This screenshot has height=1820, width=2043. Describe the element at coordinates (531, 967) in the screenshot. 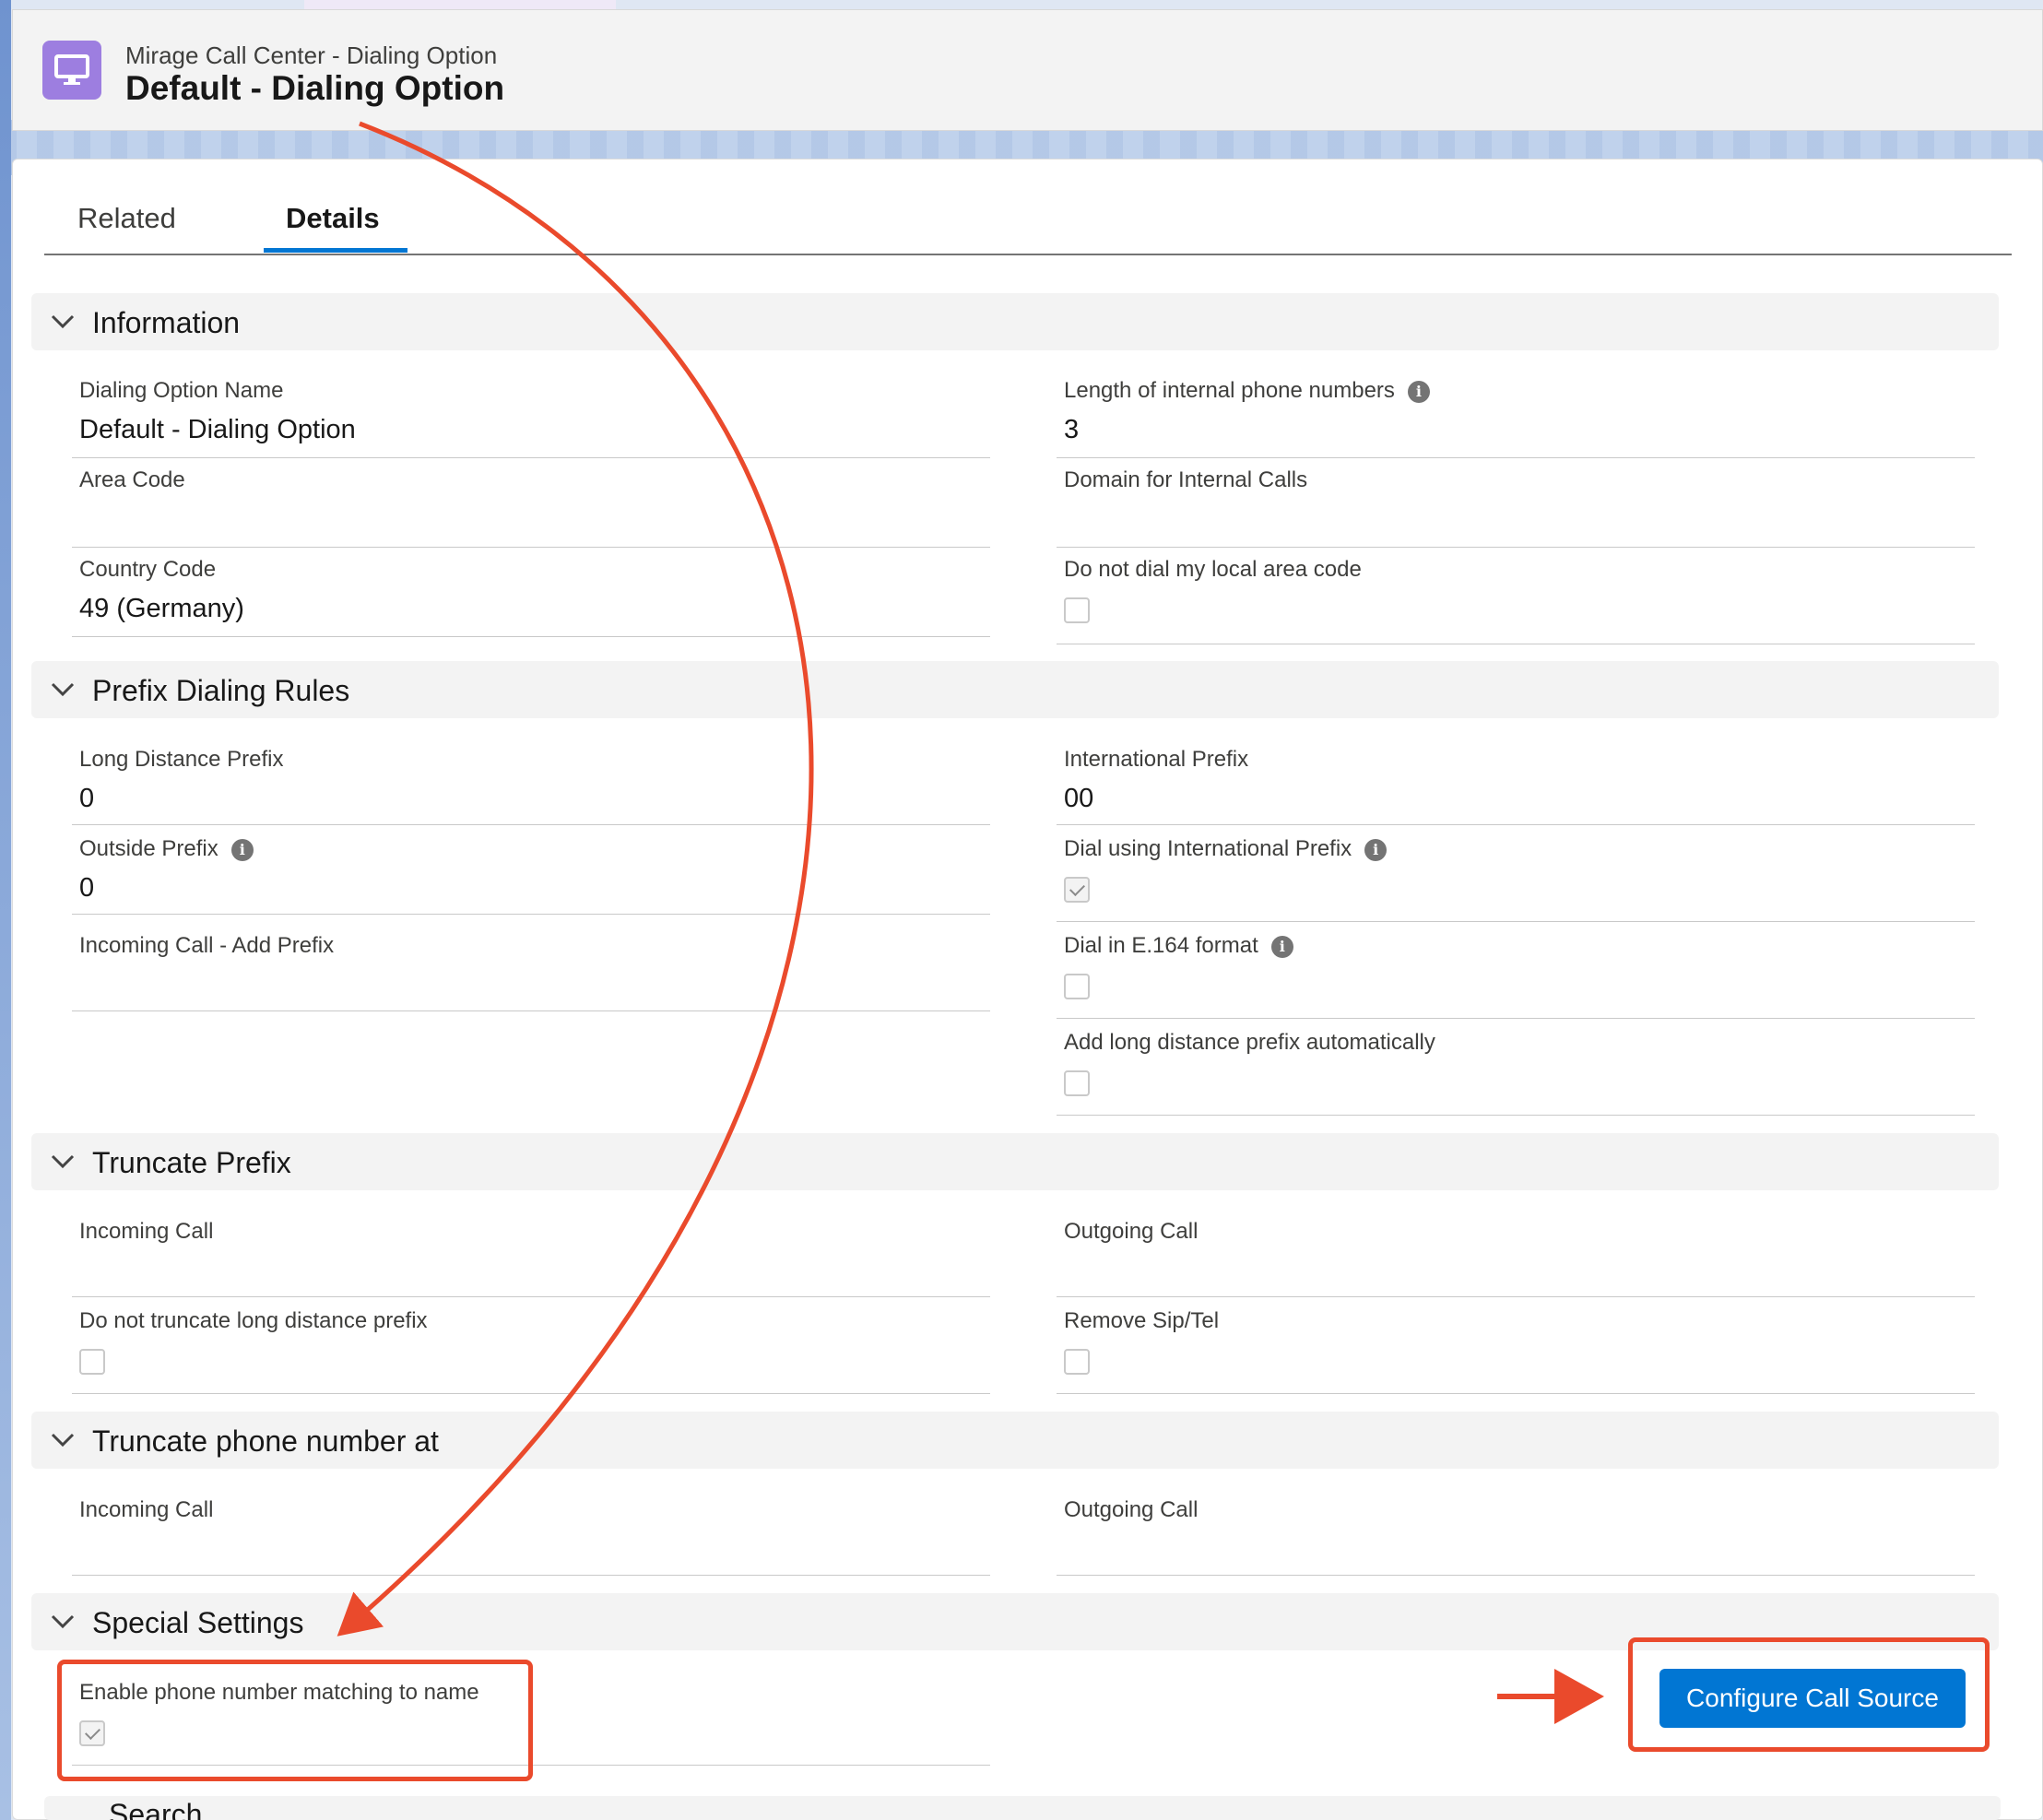

I see `field-incoming-add-prefix: Incoming Call - Add Prefix` at that location.